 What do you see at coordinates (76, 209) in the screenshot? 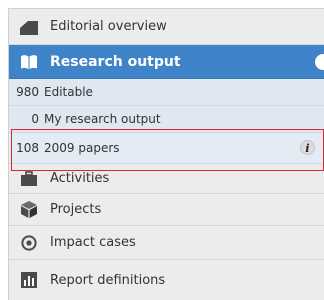
I see `nav-item-label: Projects` at bounding box center [76, 209].